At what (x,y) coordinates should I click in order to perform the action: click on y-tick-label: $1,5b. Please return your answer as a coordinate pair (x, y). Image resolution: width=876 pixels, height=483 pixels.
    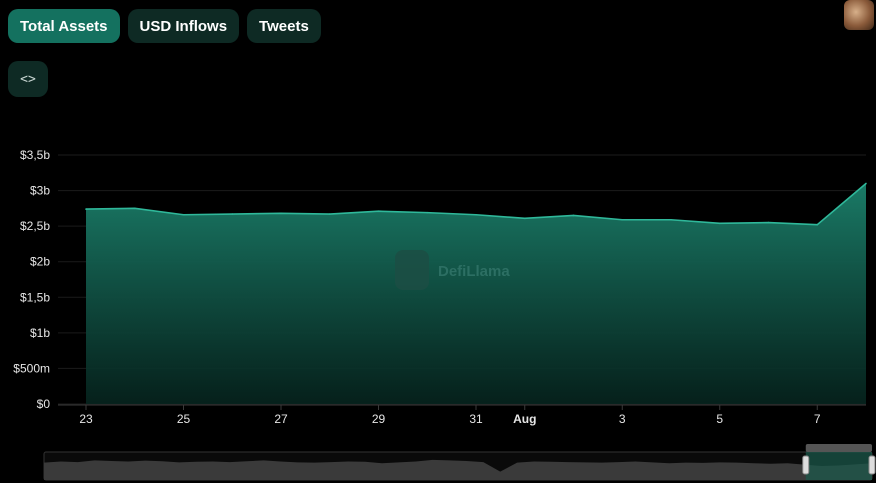
    Looking at the image, I should click on (35, 297).